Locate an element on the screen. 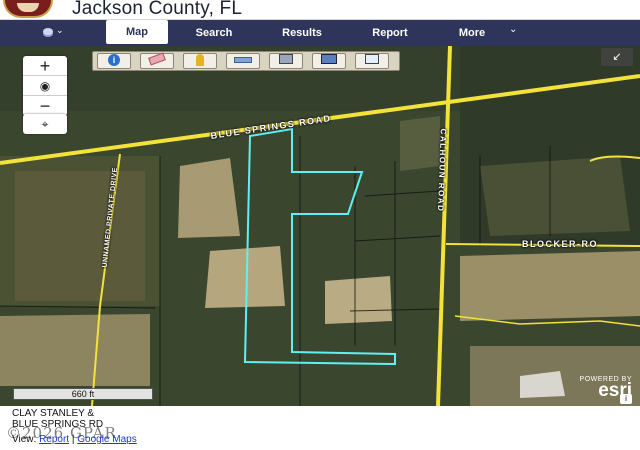 The width and height of the screenshot is (640, 450). measure-icon is located at coordinates (243, 60).